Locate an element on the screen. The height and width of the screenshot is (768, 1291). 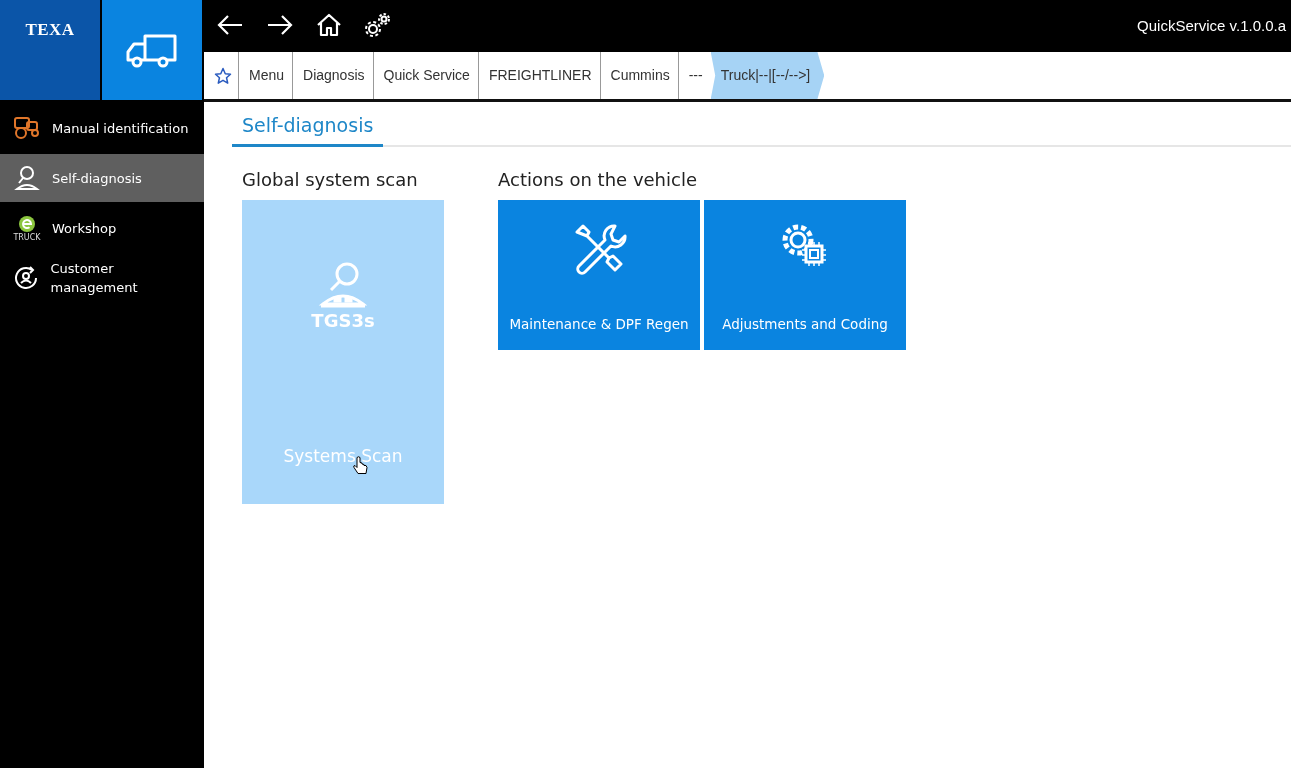
app-version-title: QuickService v.1.0.0.a is located at coordinates (1211, 25).